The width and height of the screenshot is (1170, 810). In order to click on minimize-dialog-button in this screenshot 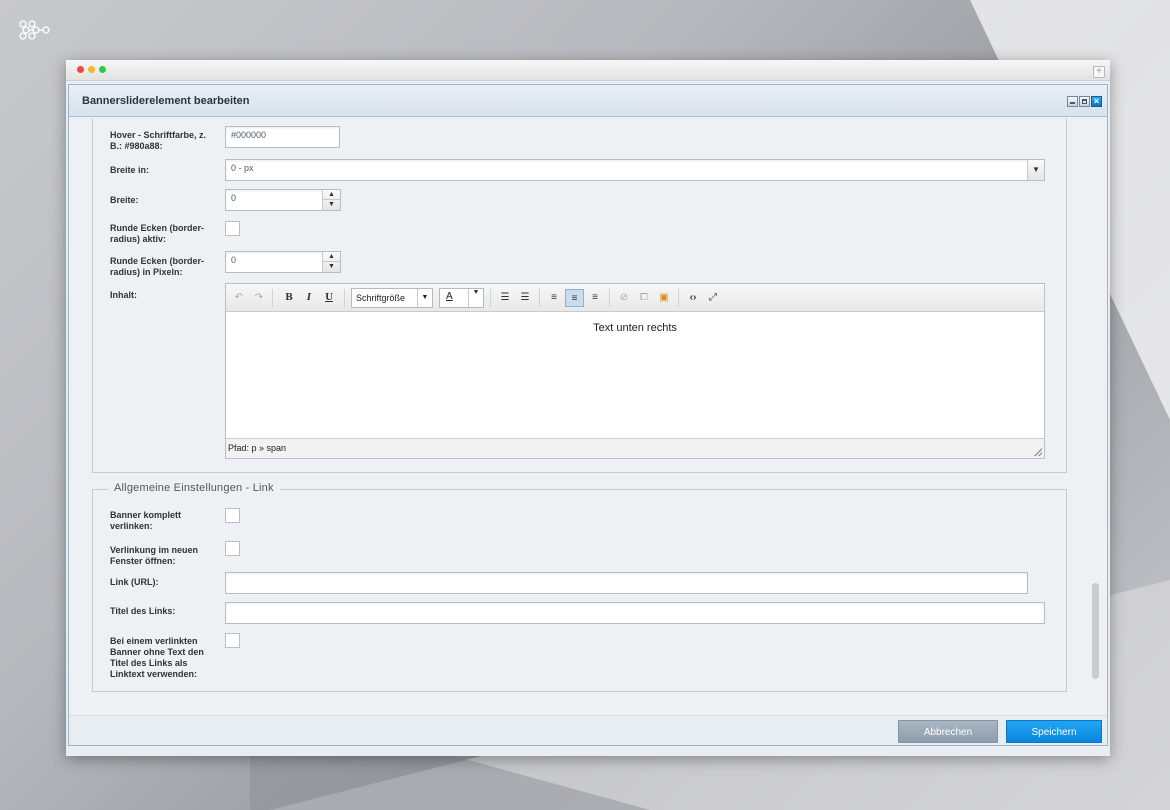, I will do `click(1072, 101)`.